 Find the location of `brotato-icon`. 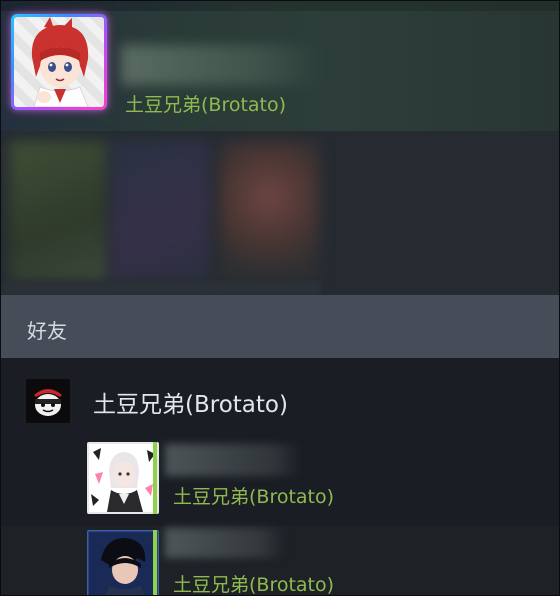

brotato-icon is located at coordinates (48, 401).